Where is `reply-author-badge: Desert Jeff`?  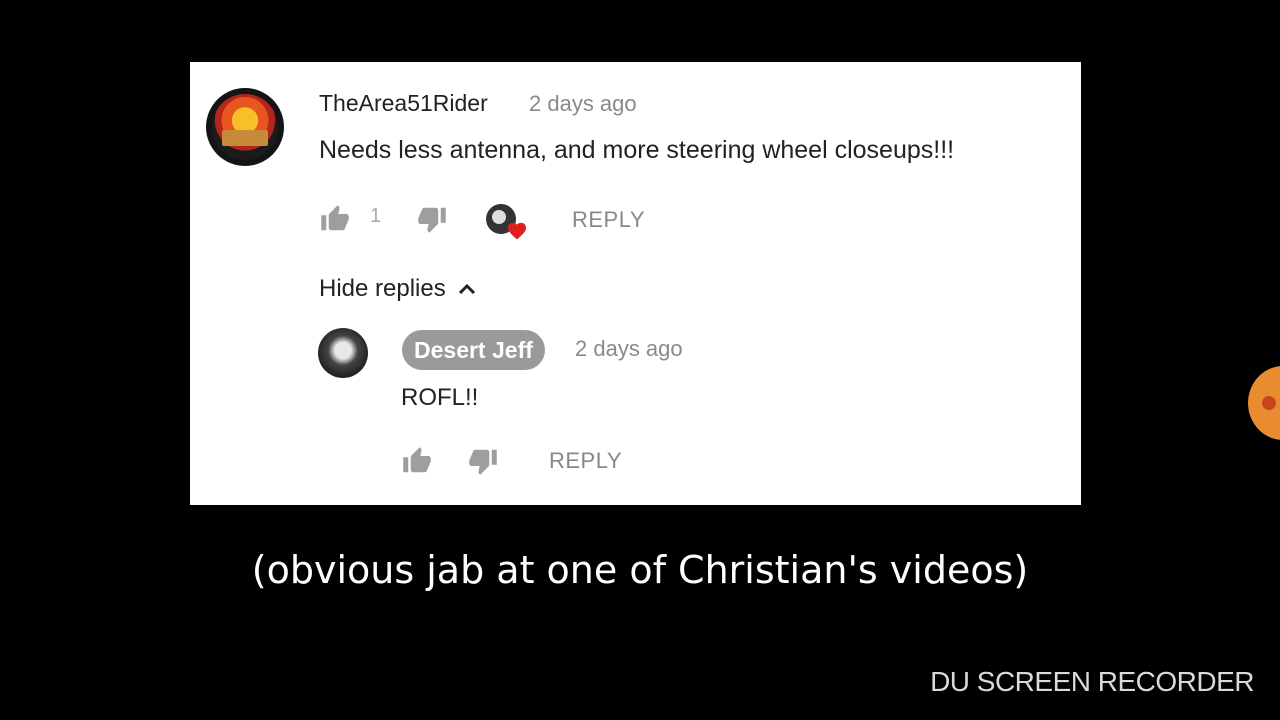
reply-author-badge: Desert Jeff is located at coordinates (473, 350).